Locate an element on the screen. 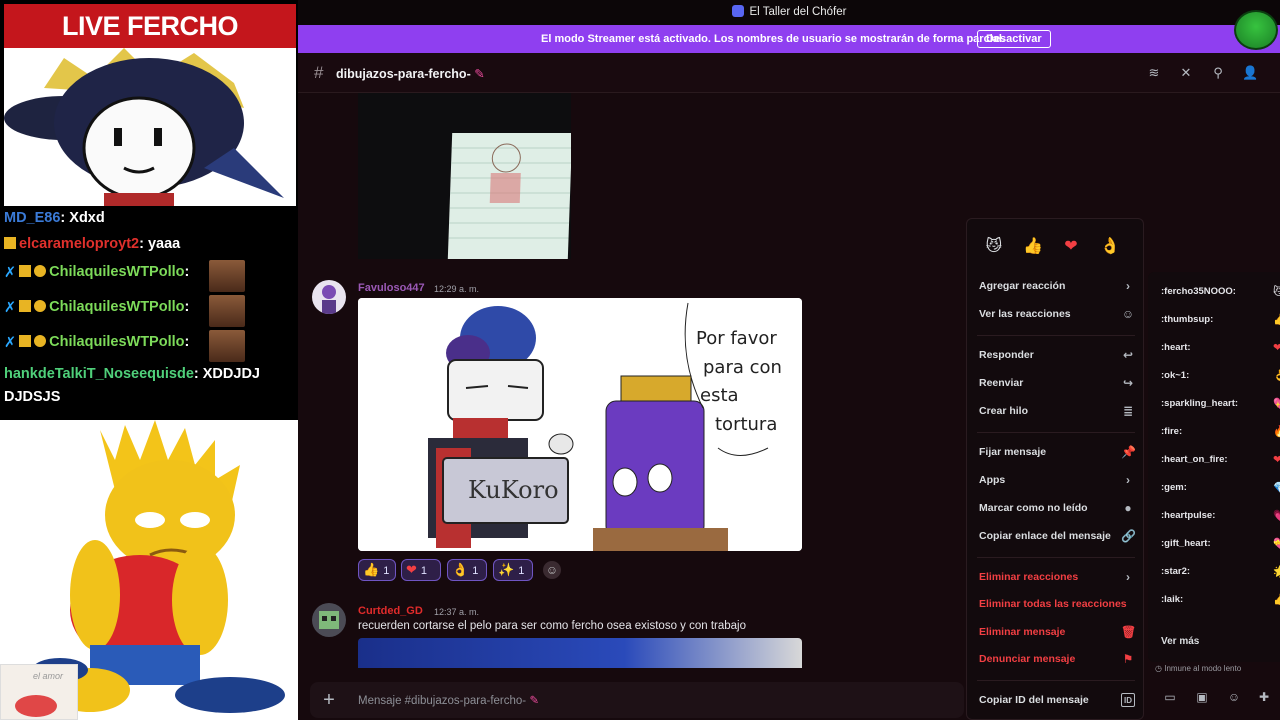 The width and height of the screenshot is (1280, 720). quick-reaction-ok: 👌 is located at coordinates (1110, 247).